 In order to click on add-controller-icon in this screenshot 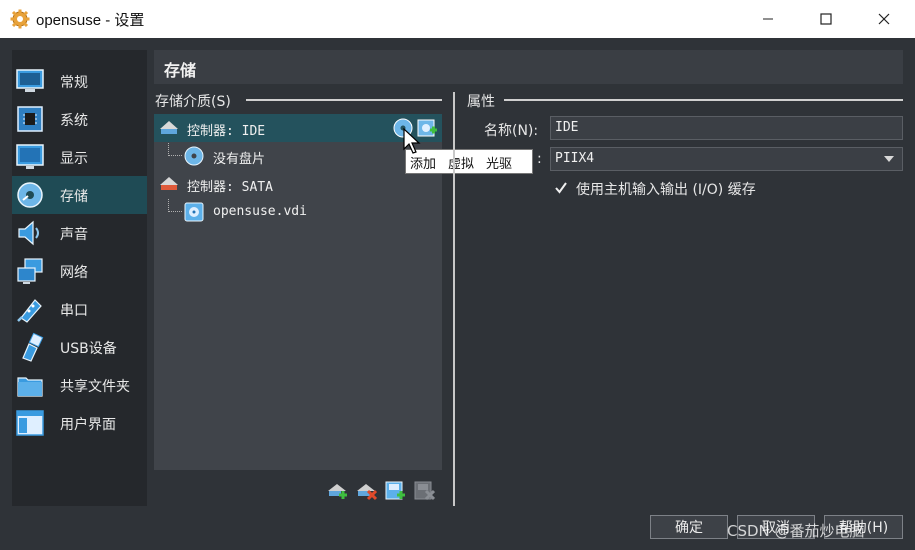, I will do `click(337, 491)`.